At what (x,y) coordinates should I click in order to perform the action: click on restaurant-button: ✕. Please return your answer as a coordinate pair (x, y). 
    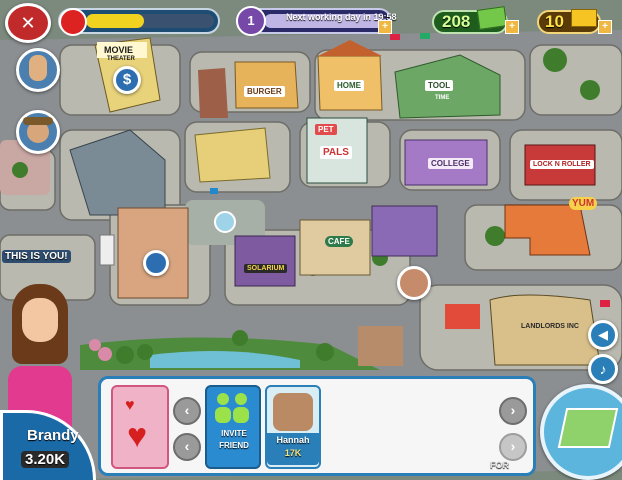
    Looking at the image, I should click on (28, 23).